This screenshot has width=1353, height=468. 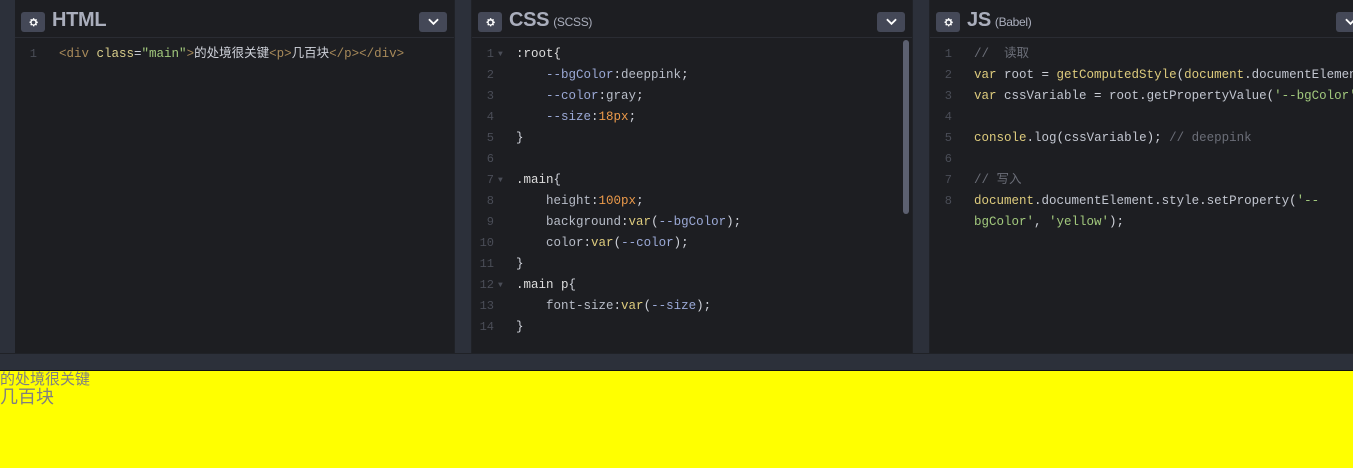 I want to click on code-token: "main", so click(x=164, y=54).